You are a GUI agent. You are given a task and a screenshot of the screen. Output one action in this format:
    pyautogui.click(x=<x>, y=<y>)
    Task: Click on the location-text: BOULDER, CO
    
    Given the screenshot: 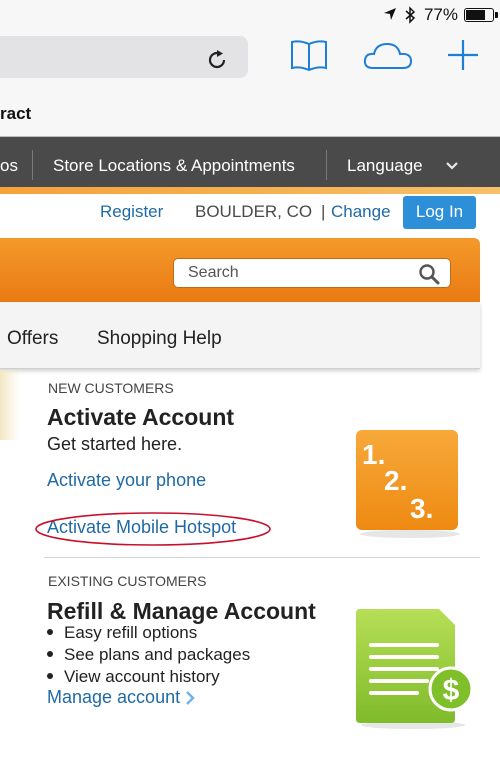 What is the action you would take?
    pyautogui.click(x=254, y=211)
    